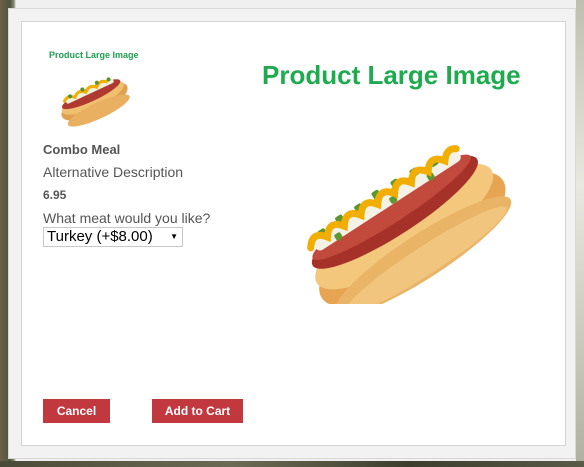  Describe the element at coordinates (292, 464) in the screenshot. I see `background-bottom` at that location.